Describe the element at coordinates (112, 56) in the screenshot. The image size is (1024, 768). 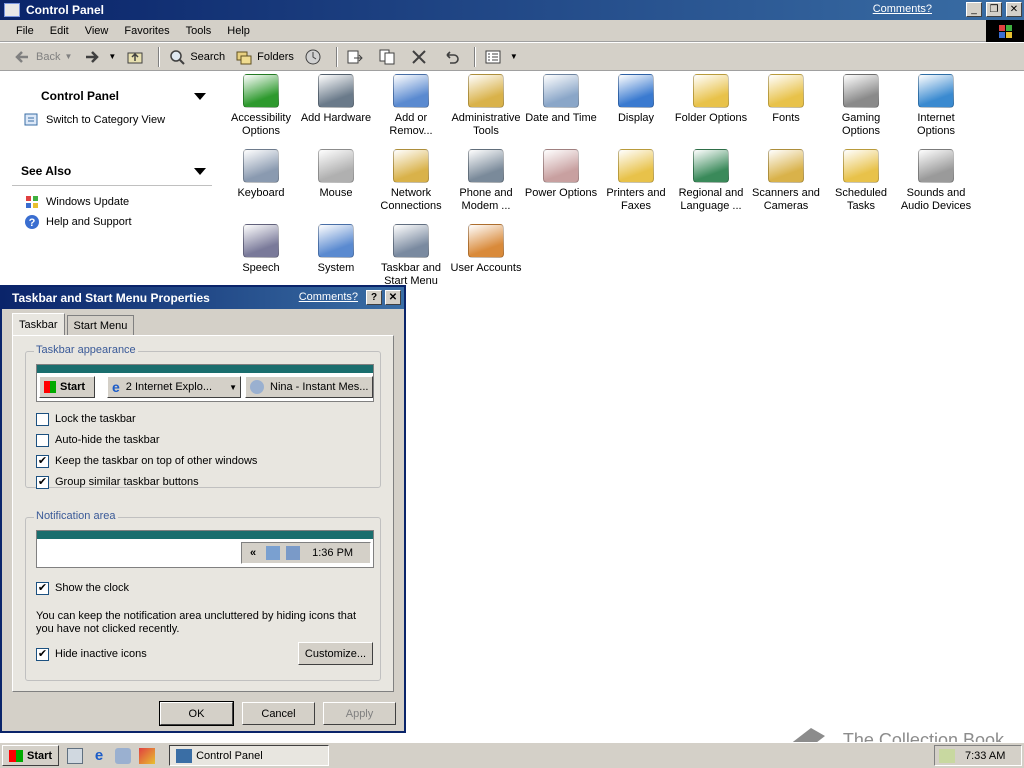
I see `forward-dropdown-icon: ▼` at that location.